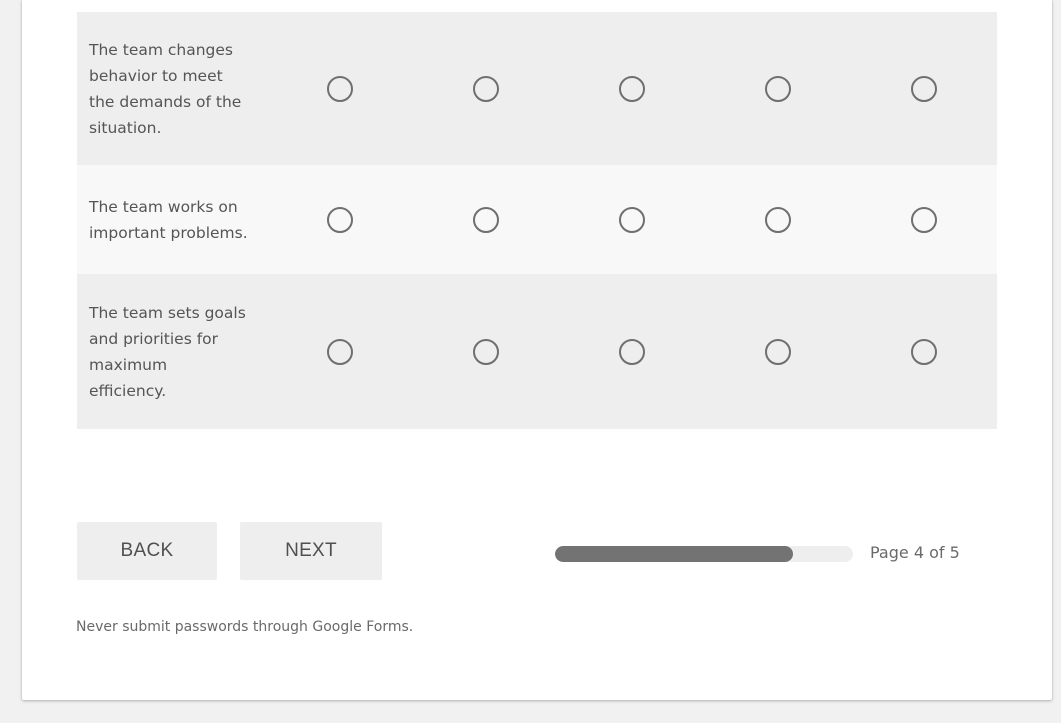  I want to click on progress-bar-fill, so click(674, 554).